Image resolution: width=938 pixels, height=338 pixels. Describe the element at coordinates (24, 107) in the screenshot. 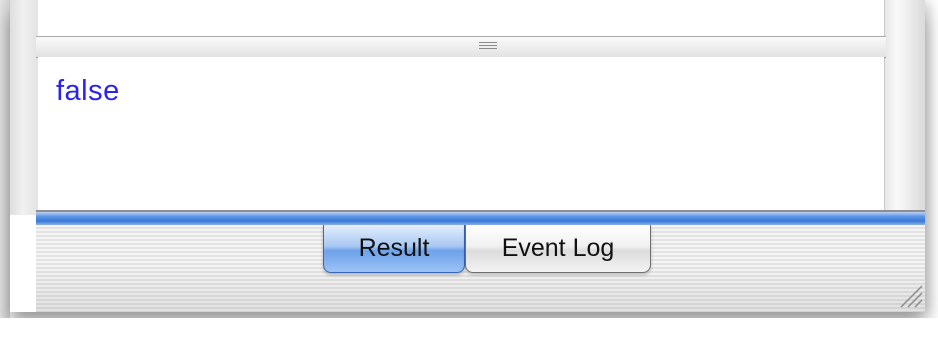

I see `window-left-edge` at that location.